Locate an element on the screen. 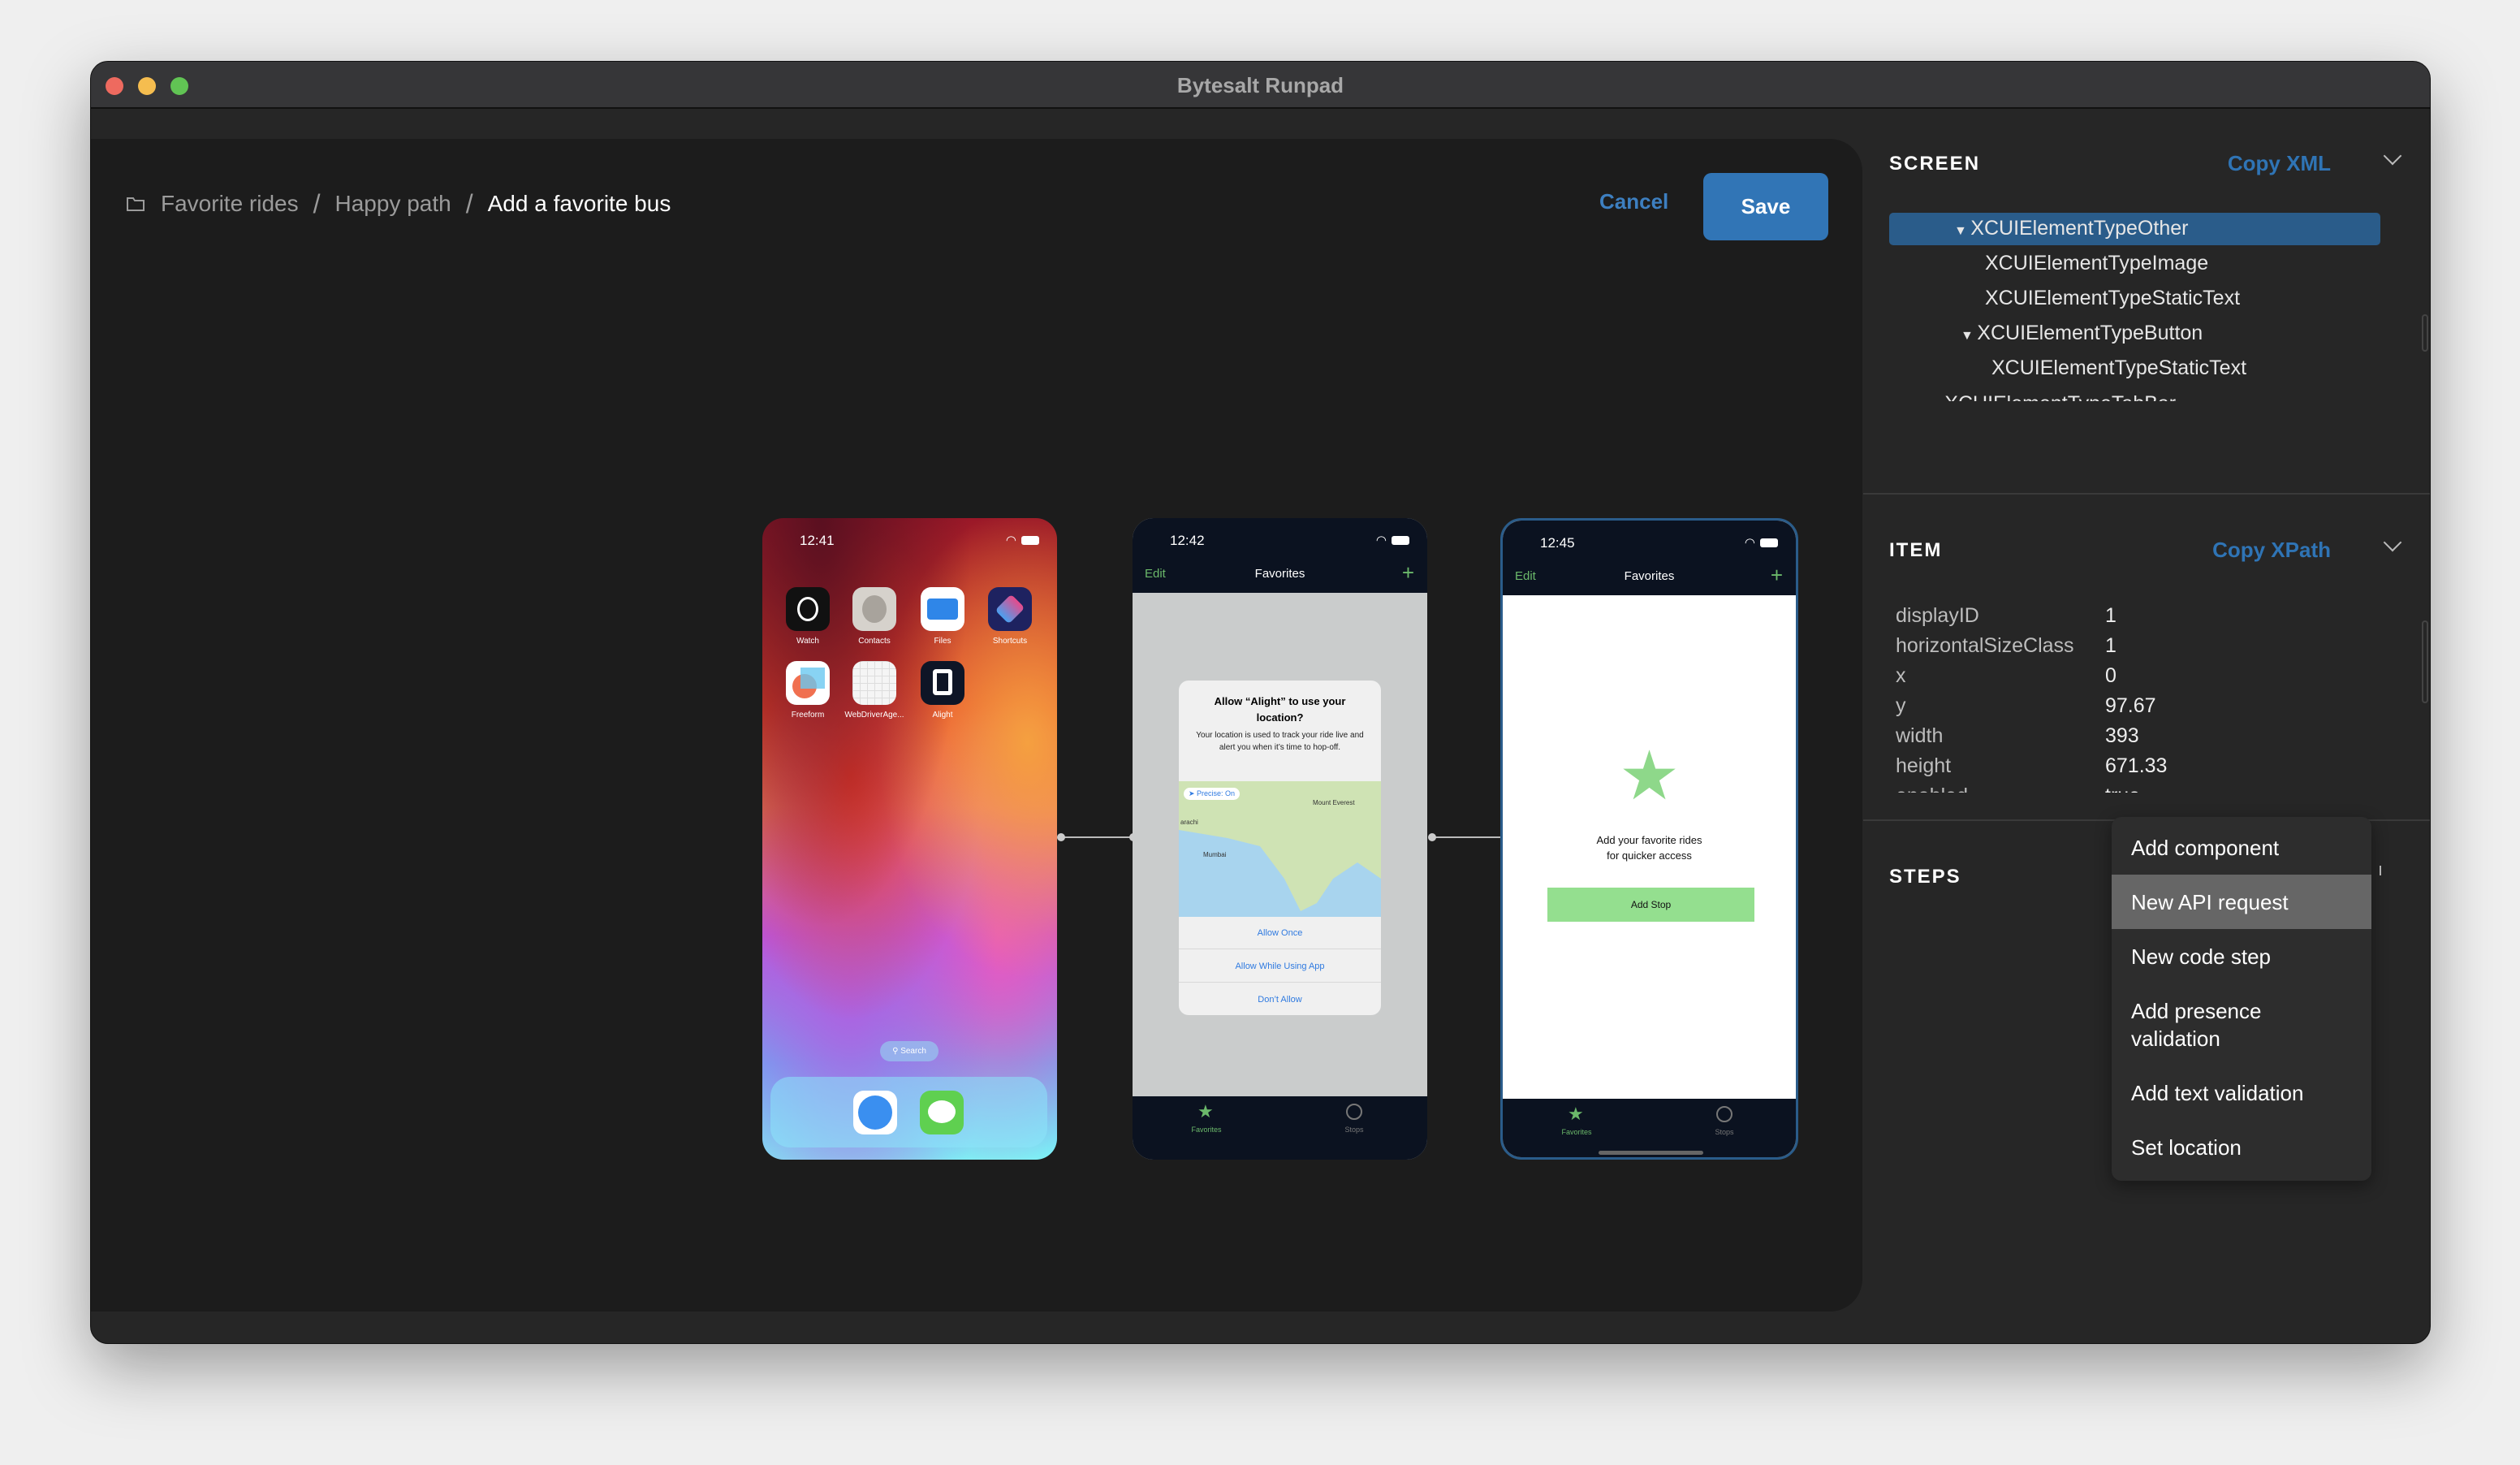  property-key: x is located at coordinates (1901, 675).